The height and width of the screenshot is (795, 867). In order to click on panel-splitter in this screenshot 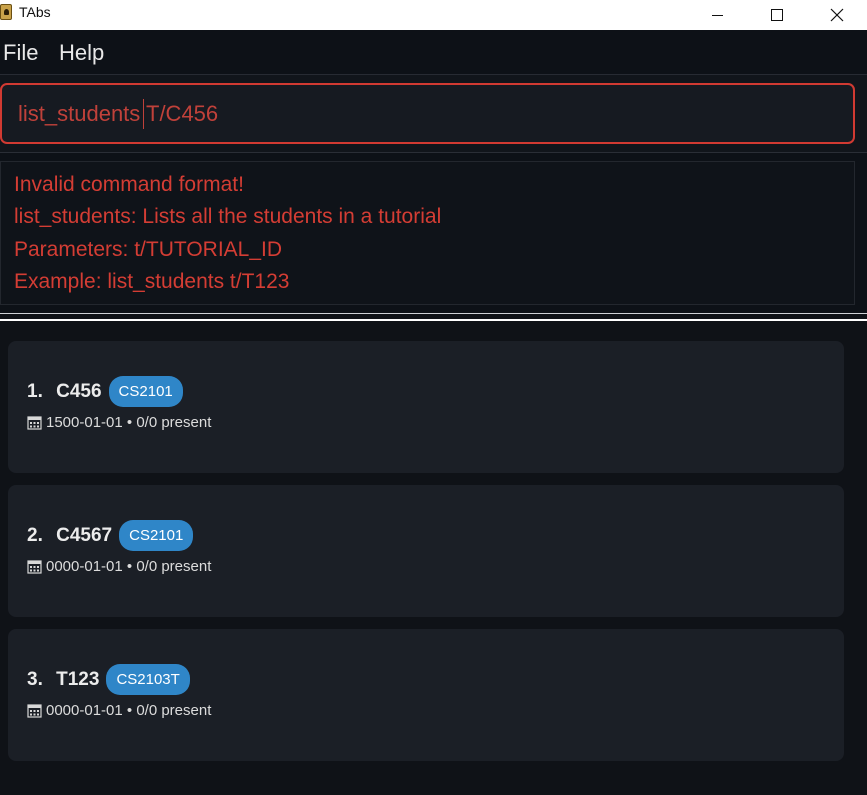, I will do `click(433, 317)`.